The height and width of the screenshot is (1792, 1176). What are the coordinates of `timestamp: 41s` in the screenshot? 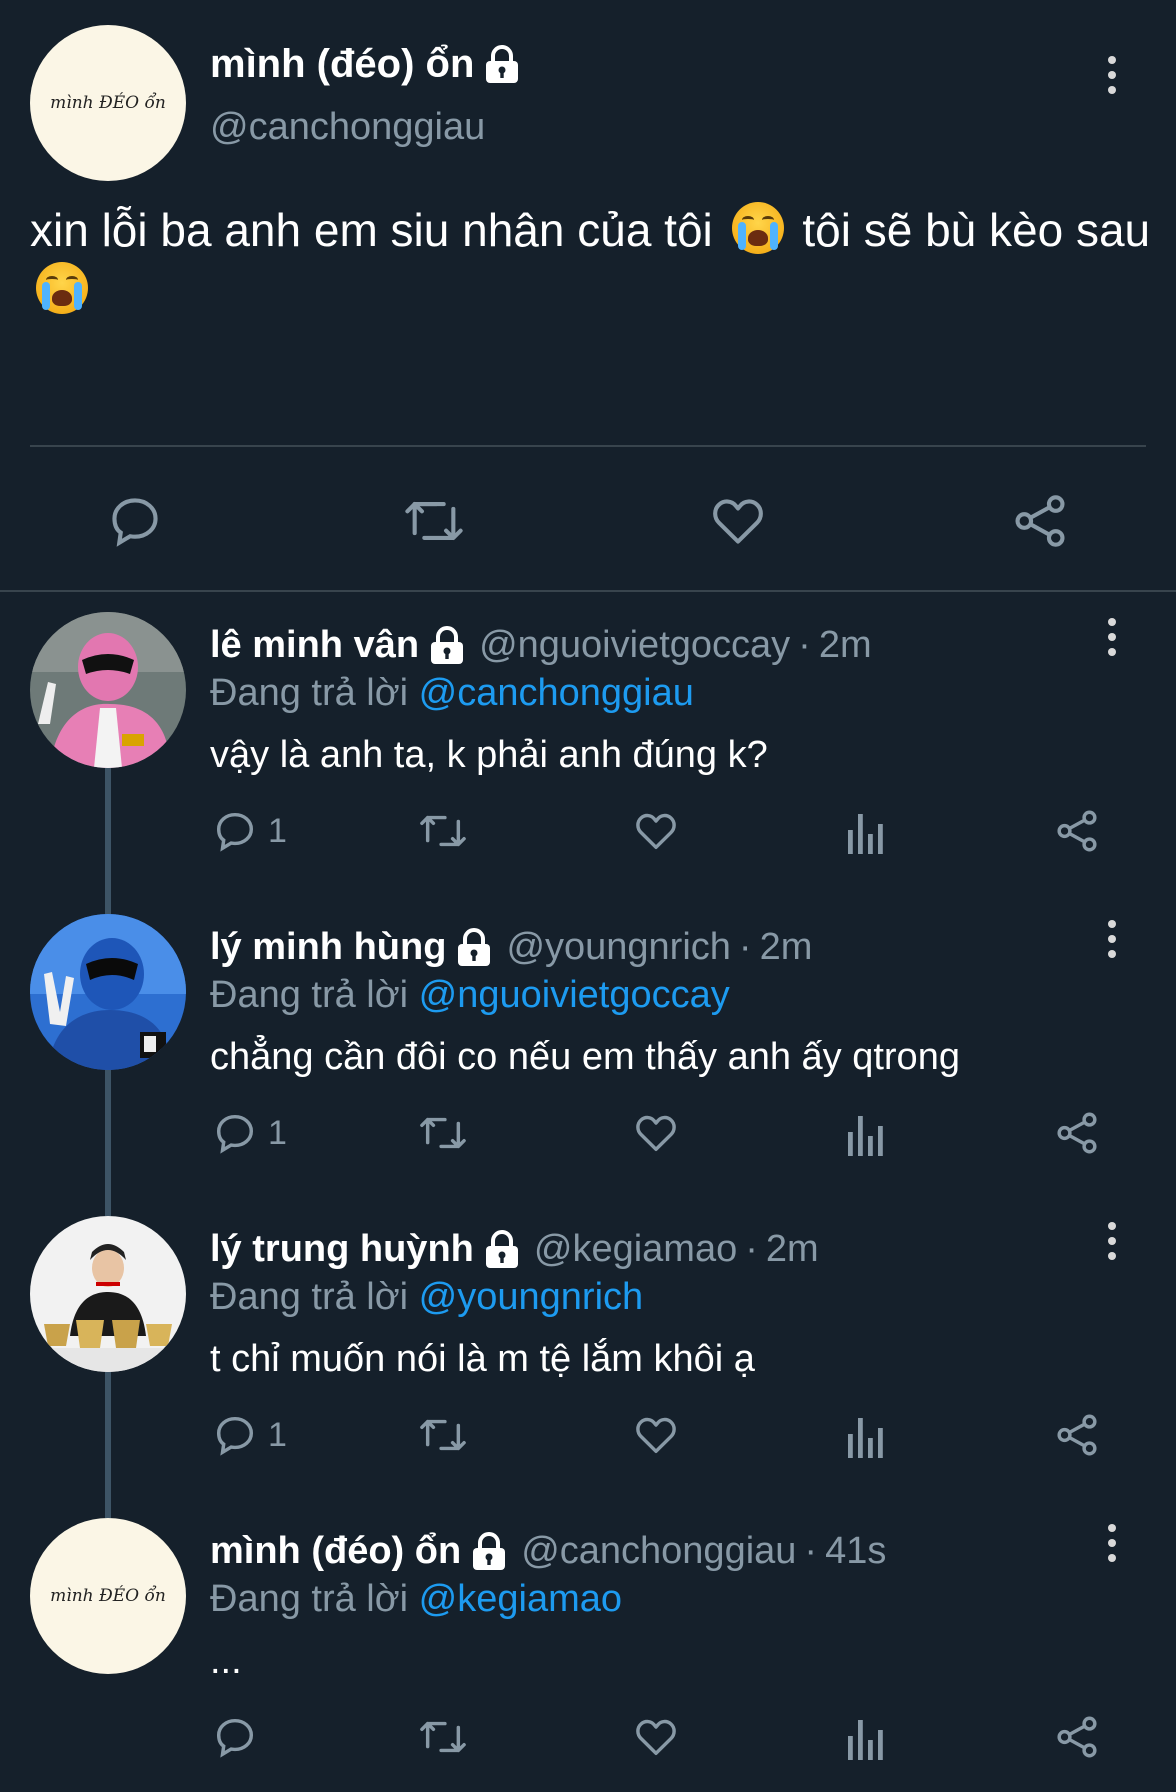 It's located at (855, 1551).